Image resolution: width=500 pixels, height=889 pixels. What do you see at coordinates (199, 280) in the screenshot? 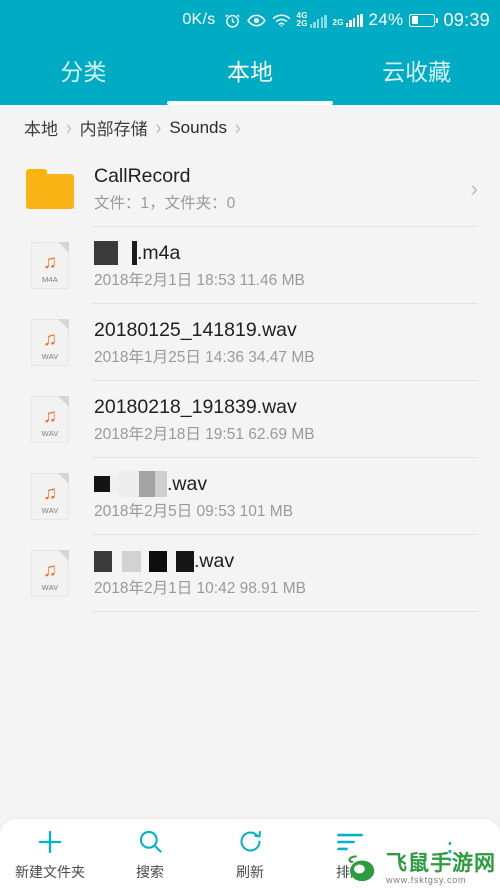
I see `file-meta: 2018年2月1日 18:53 11.46 MB` at bounding box center [199, 280].